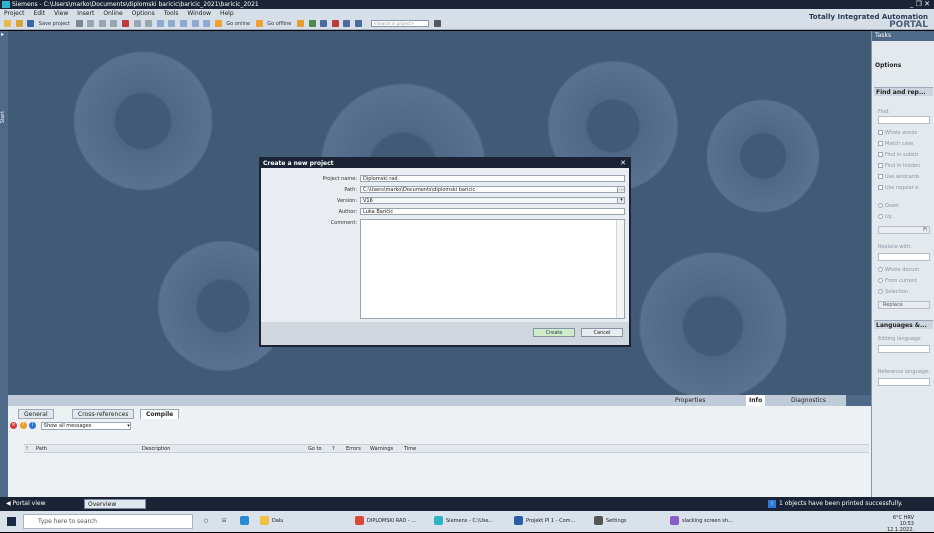 The width and height of the screenshot is (934, 533). What do you see at coordinates (207, 23) in the screenshot?
I see `simulation-icon` at bounding box center [207, 23].